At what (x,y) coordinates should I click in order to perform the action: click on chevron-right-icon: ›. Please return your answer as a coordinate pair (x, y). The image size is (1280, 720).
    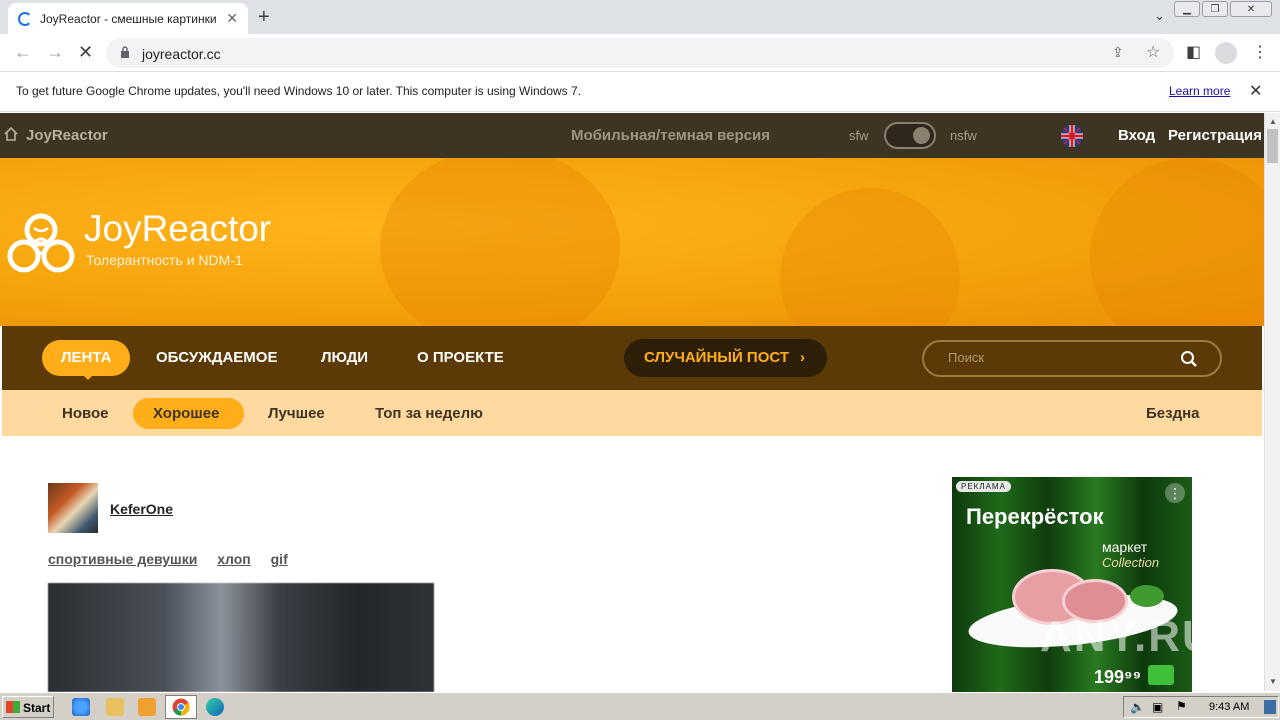
    Looking at the image, I should click on (802, 357).